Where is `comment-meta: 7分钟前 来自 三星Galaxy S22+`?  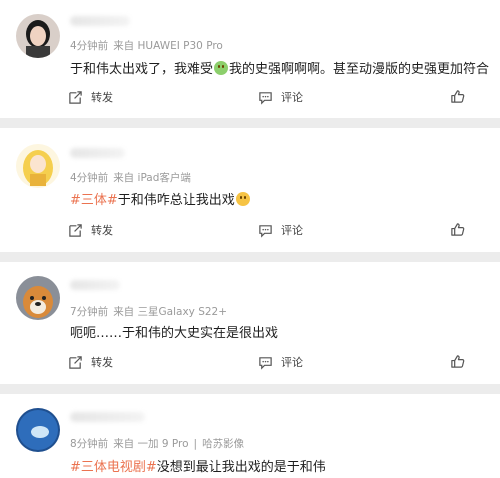 comment-meta: 7分钟前 来自 三星Galaxy S22+ is located at coordinates (149, 312).